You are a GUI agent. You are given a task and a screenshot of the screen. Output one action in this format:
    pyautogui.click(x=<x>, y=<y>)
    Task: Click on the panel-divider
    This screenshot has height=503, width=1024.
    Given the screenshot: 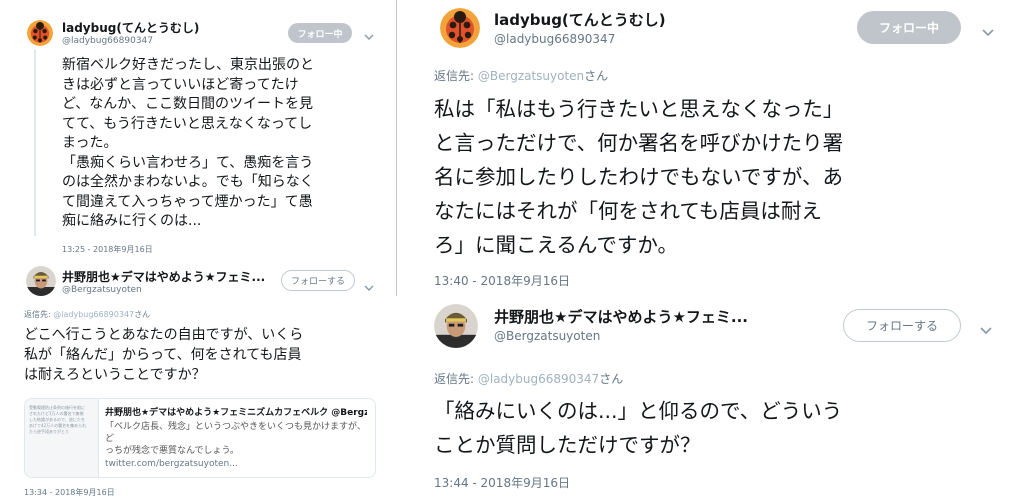 What is the action you would take?
    pyautogui.click(x=396, y=148)
    